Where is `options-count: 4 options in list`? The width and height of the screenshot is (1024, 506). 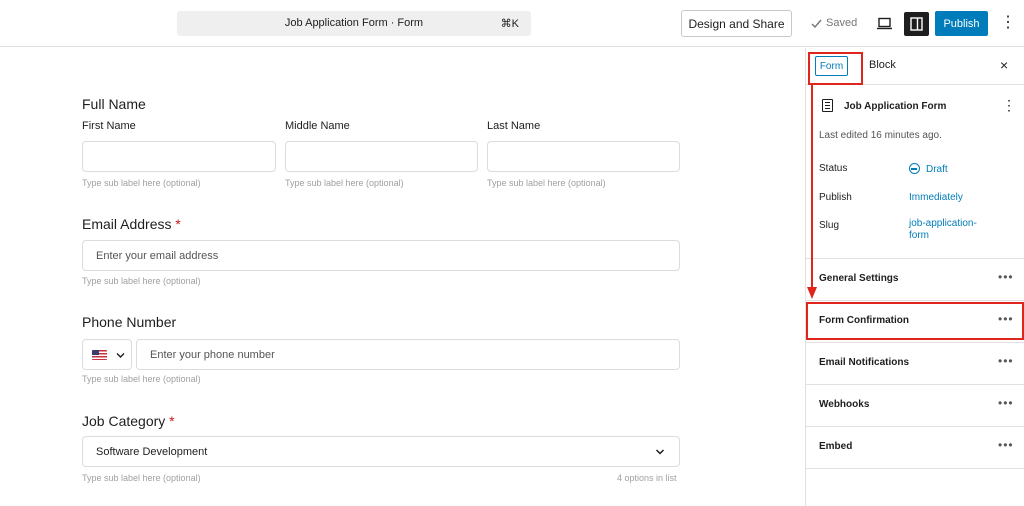 options-count: 4 options in list is located at coordinates (647, 478).